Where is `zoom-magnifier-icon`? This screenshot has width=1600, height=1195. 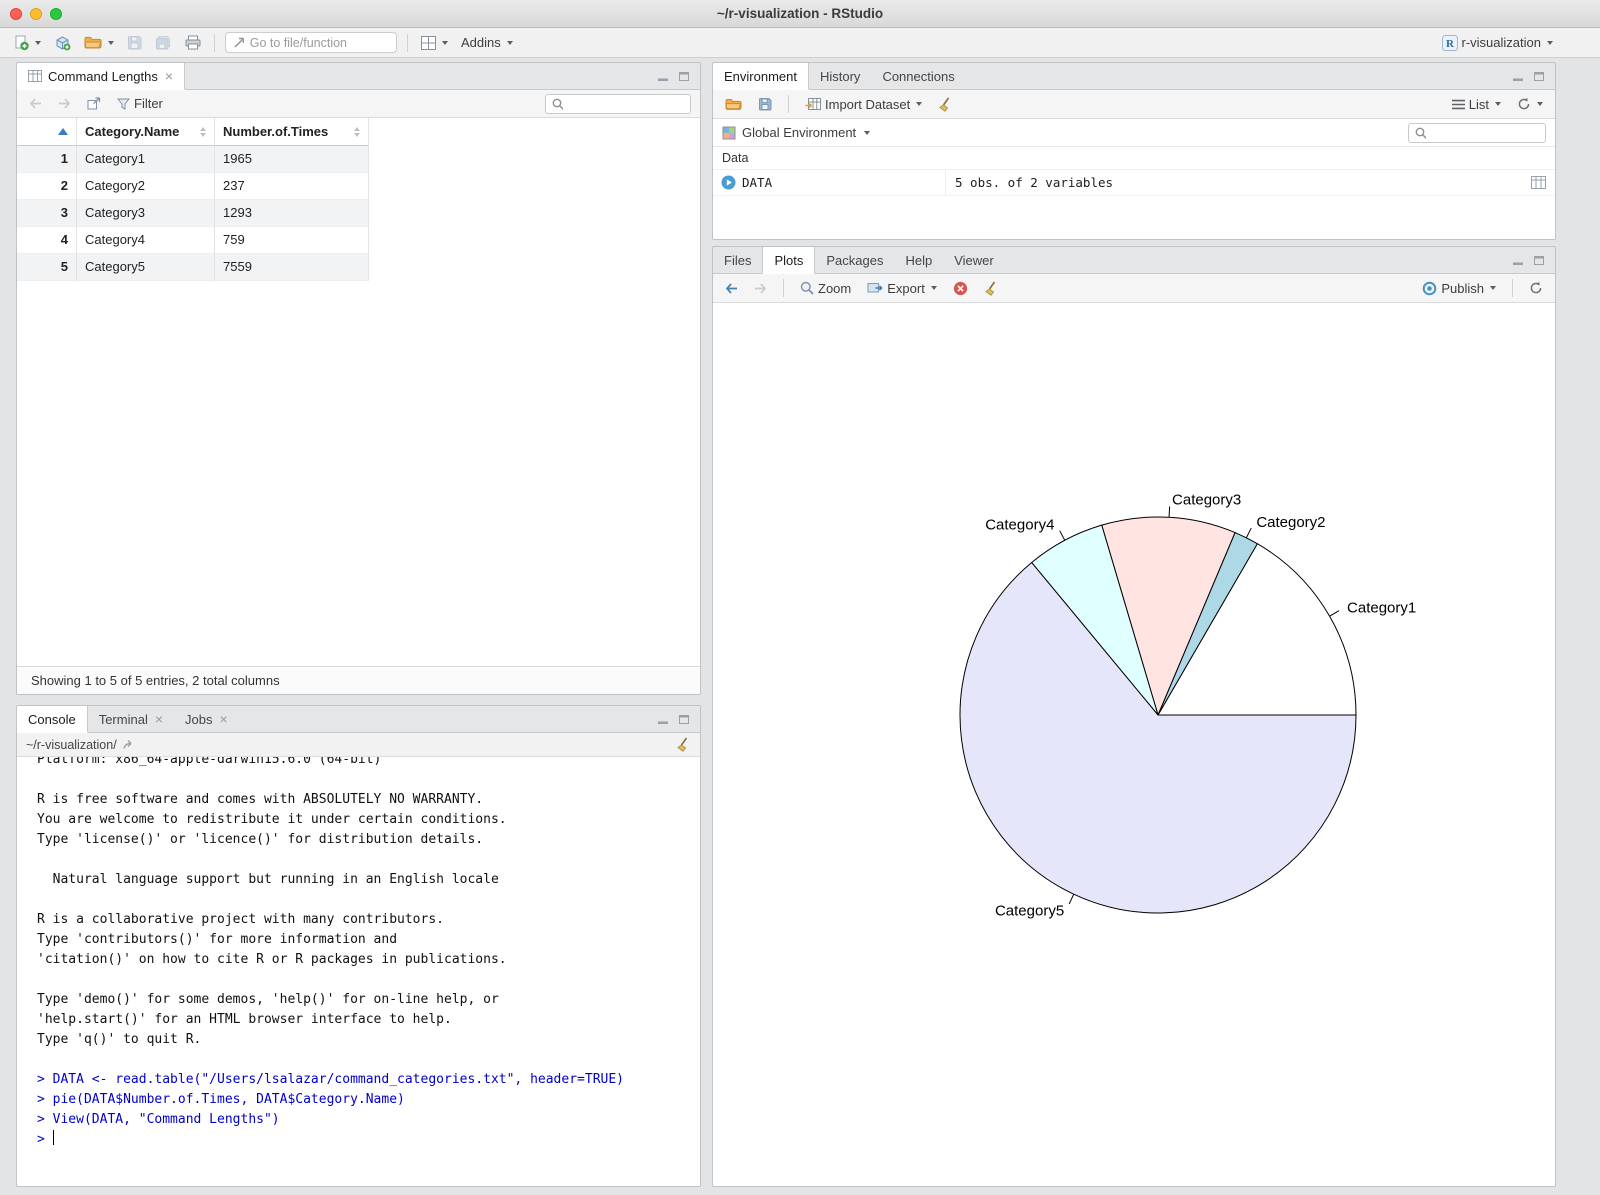
zoom-magnifier-icon is located at coordinates (807, 288).